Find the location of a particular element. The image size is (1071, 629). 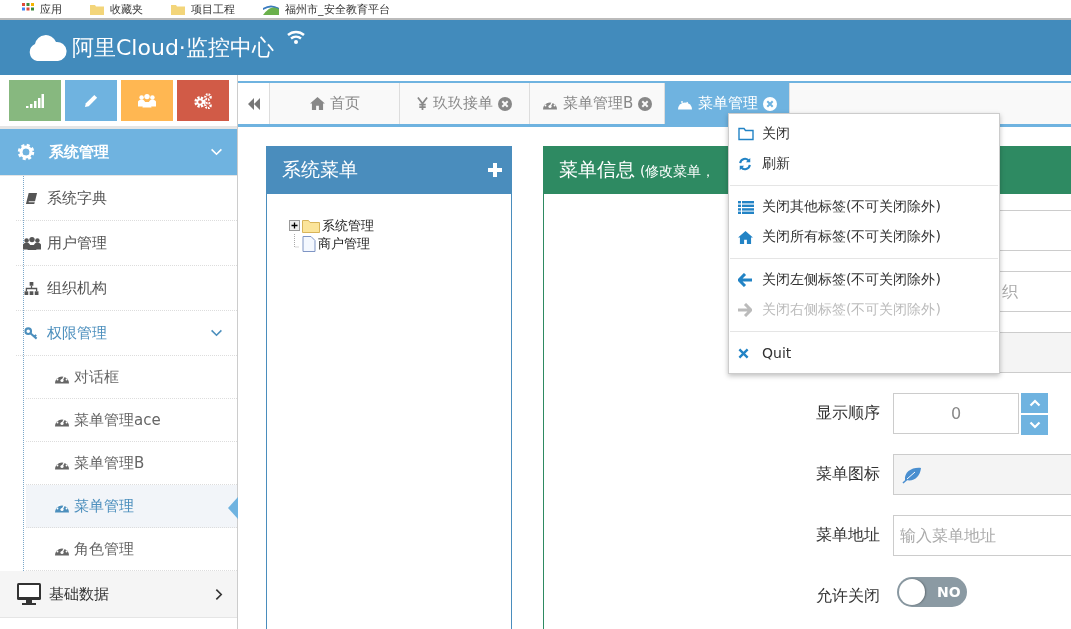

gear-icon is located at coordinates (26, 152).